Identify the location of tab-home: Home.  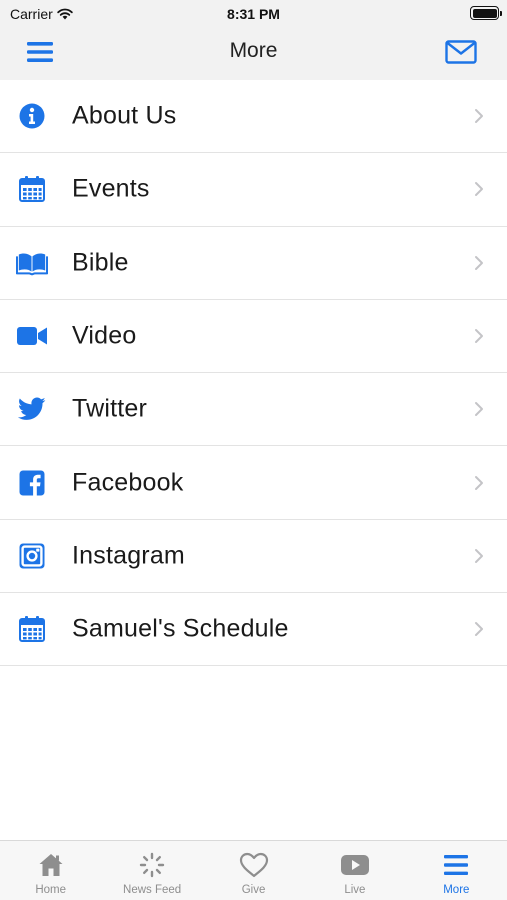
(50, 870).